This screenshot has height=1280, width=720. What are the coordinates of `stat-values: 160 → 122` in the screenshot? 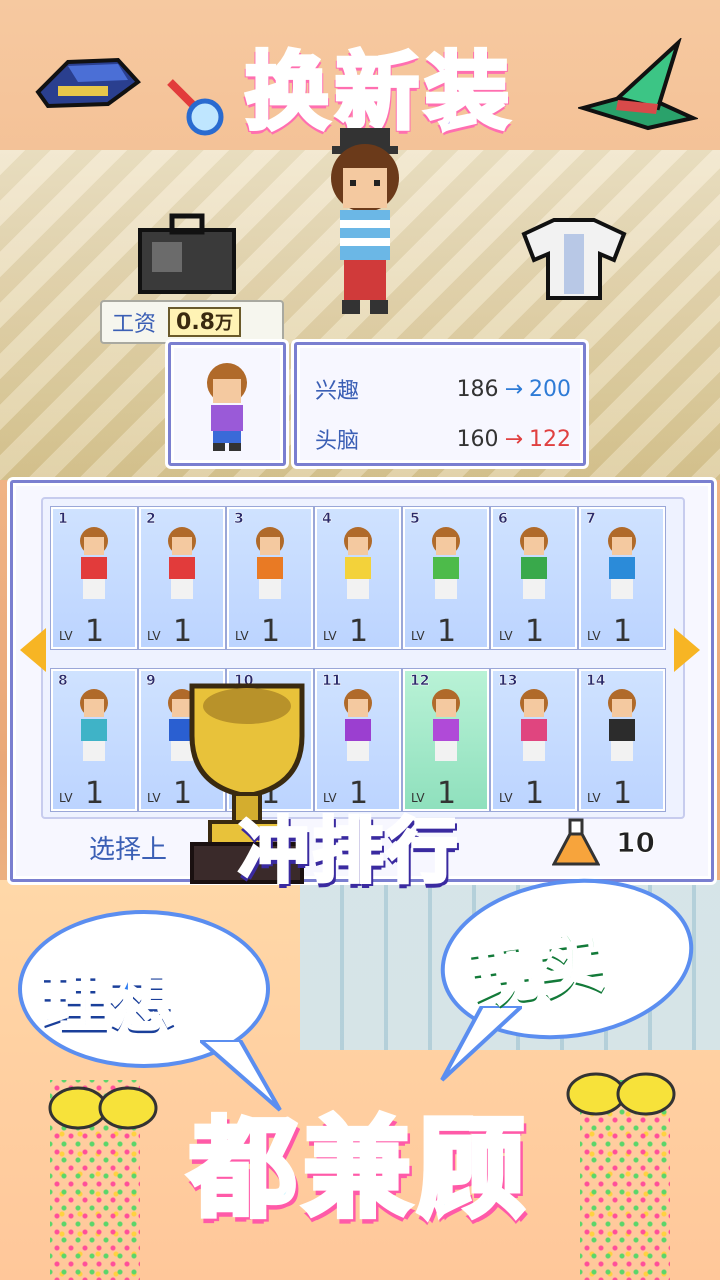 It's located at (514, 439).